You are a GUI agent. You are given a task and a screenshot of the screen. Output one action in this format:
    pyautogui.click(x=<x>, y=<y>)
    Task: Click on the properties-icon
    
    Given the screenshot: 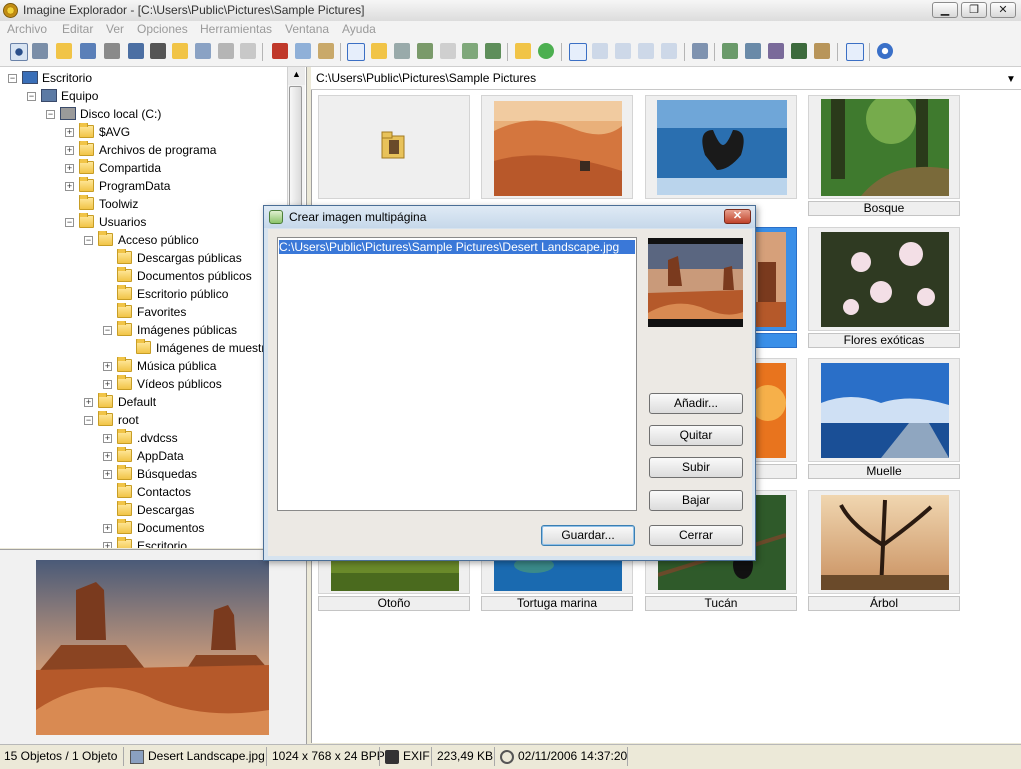 What is the action you would take?
    pyautogui.click(x=248, y=51)
    